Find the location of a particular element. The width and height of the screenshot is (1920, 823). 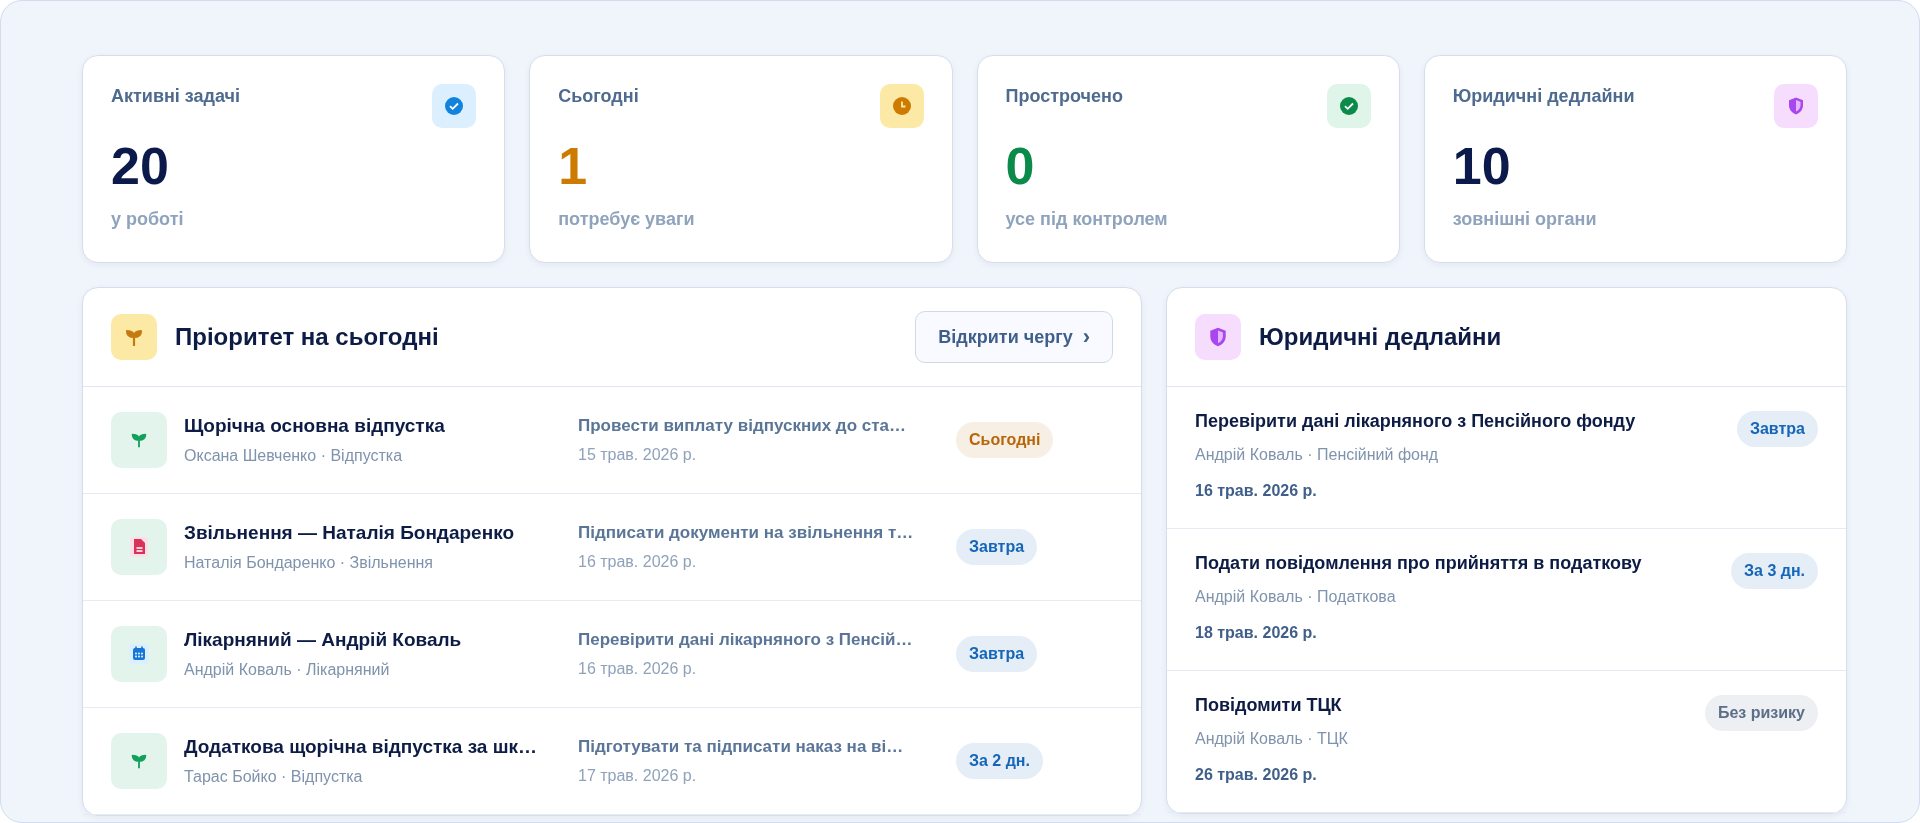

stat-caption: усе під контролем is located at coordinates (1087, 220).